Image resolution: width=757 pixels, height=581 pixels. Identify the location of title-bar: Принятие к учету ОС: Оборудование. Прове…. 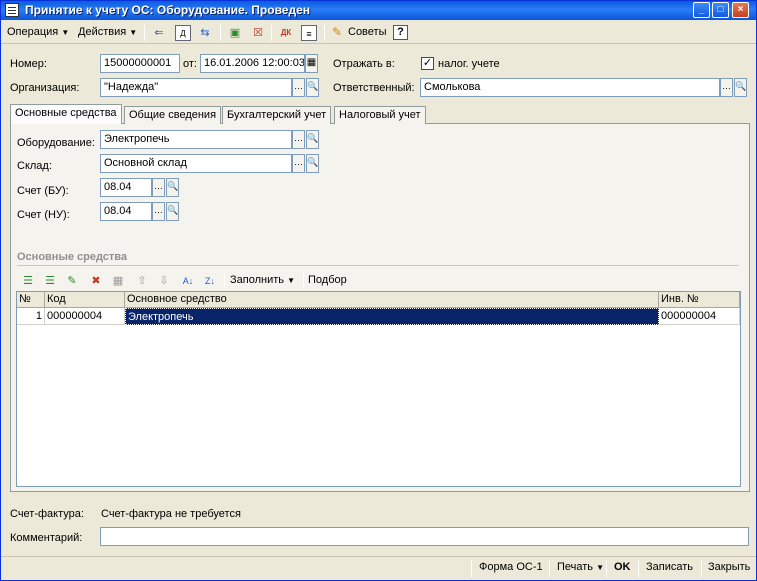
(378, 10).